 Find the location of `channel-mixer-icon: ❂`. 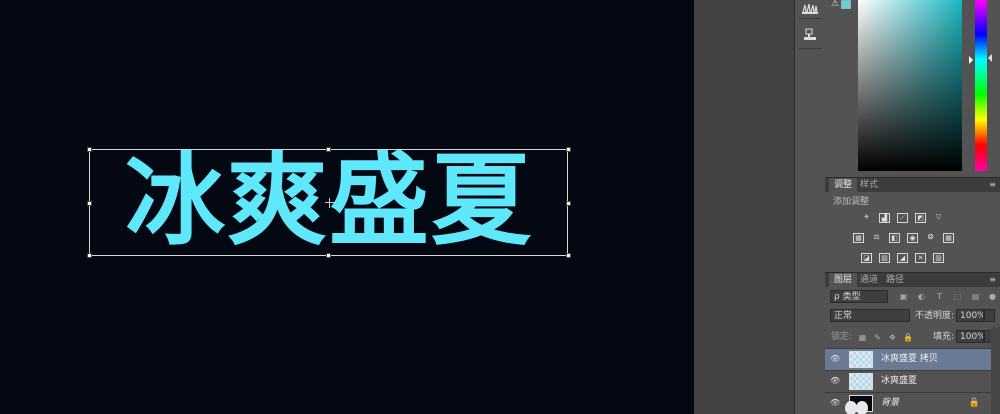

channel-mixer-icon: ❂ is located at coordinates (930, 238).